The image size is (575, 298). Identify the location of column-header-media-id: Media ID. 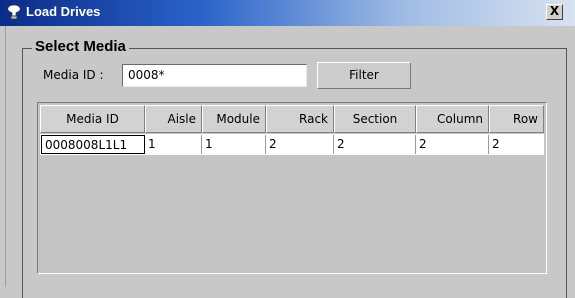
(92, 119).